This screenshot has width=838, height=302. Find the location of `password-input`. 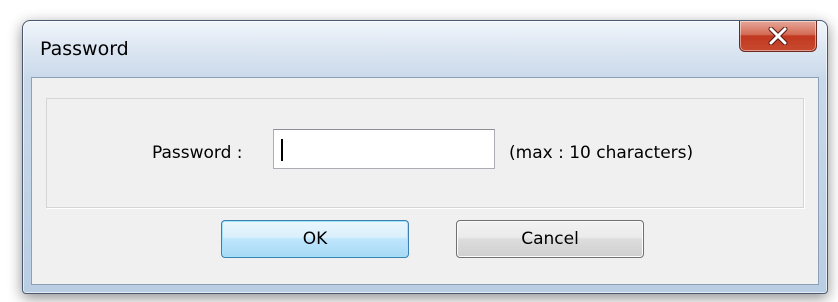

password-input is located at coordinates (384, 149).